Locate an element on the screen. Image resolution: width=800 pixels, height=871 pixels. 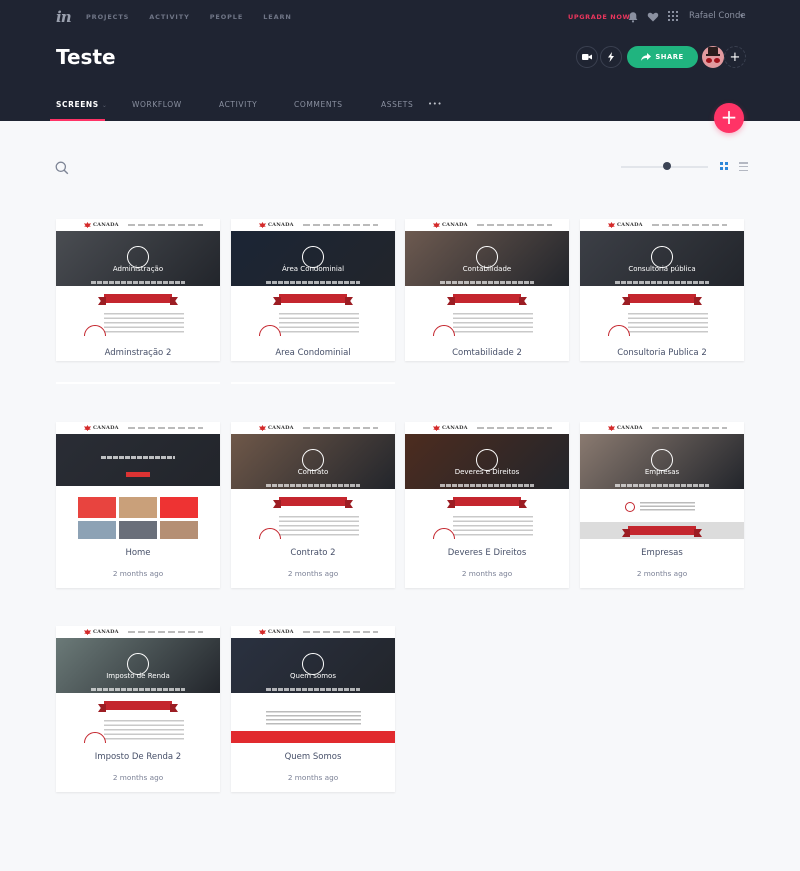
invision-logo: in is located at coordinates (64, 17).